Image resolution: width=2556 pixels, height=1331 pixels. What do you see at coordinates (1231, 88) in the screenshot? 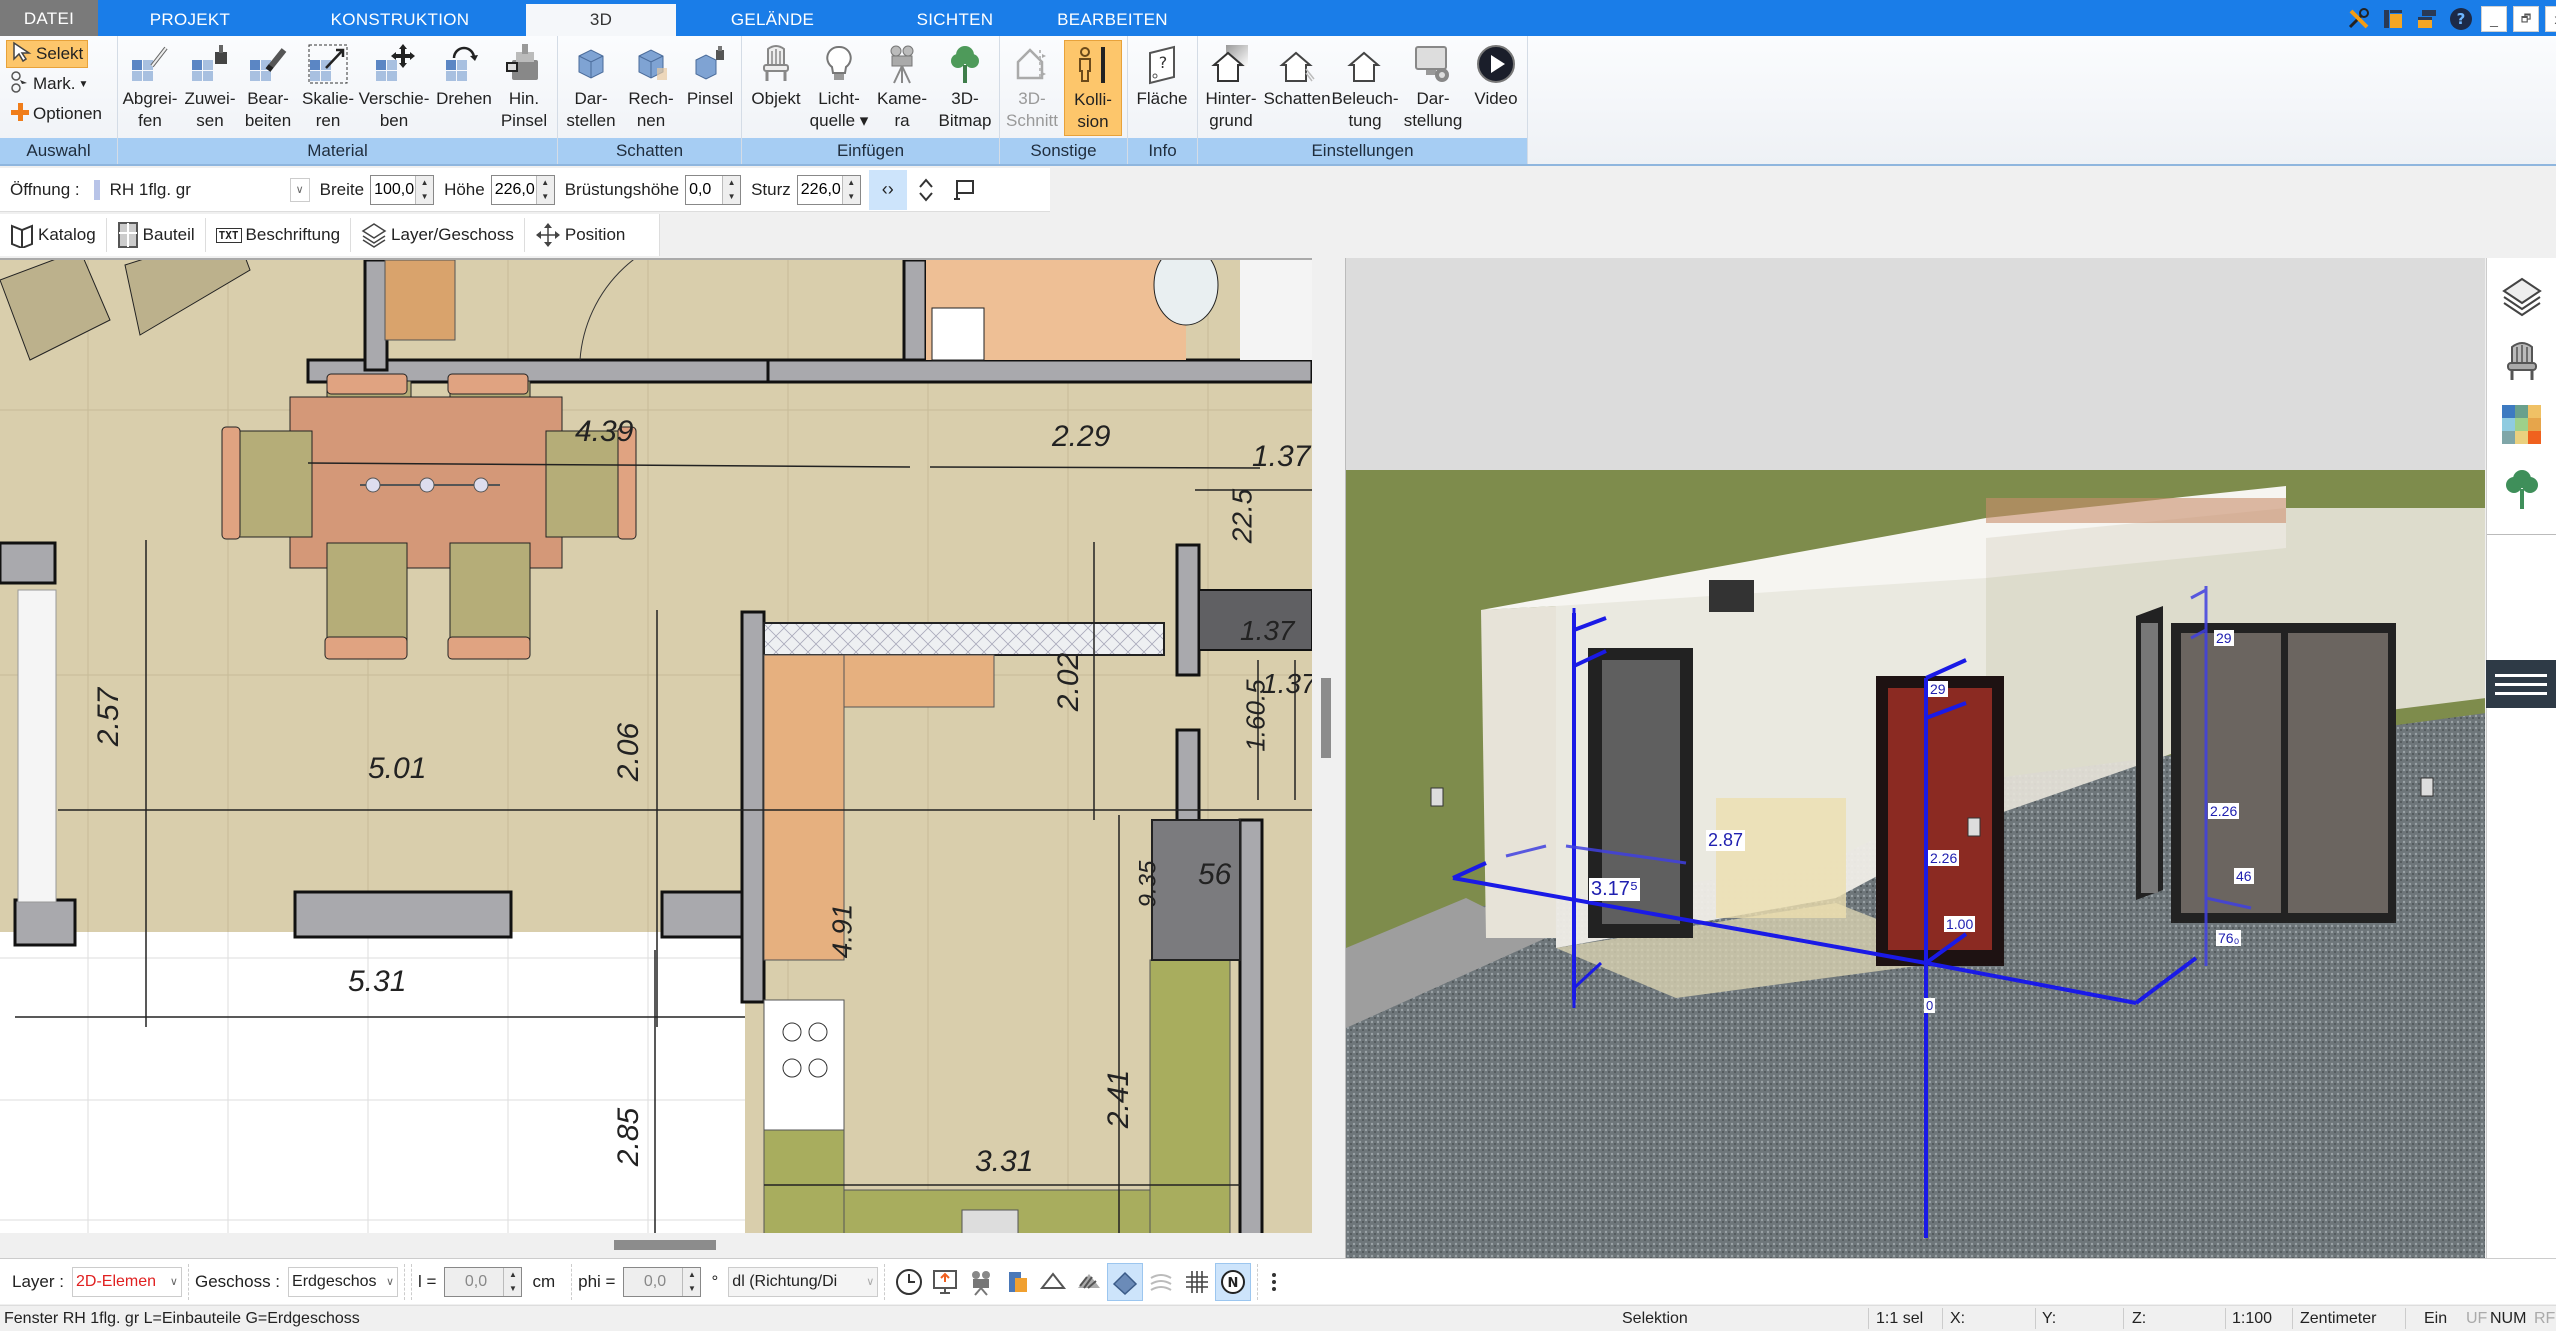
I see `hintergrund-button: Hinter- grund` at bounding box center [1231, 88].